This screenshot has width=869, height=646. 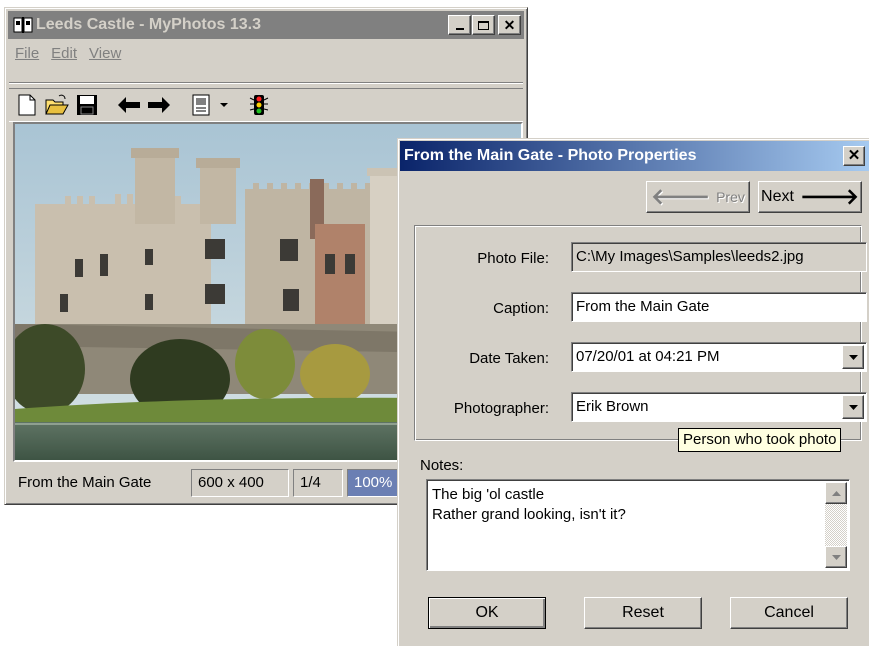 I want to click on ok-button: OK, so click(x=487, y=613).